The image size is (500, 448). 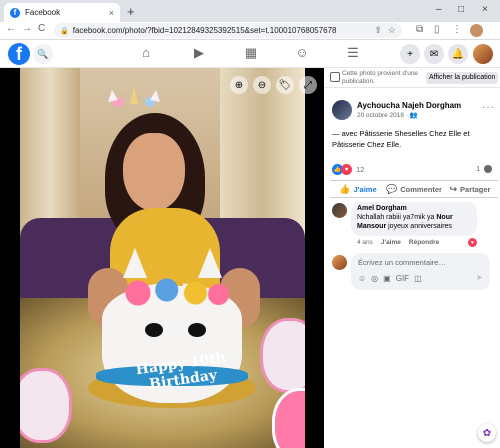 What do you see at coordinates (392, 30) in the screenshot?
I see `bookmark-star-icon: ☆` at bounding box center [392, 30].